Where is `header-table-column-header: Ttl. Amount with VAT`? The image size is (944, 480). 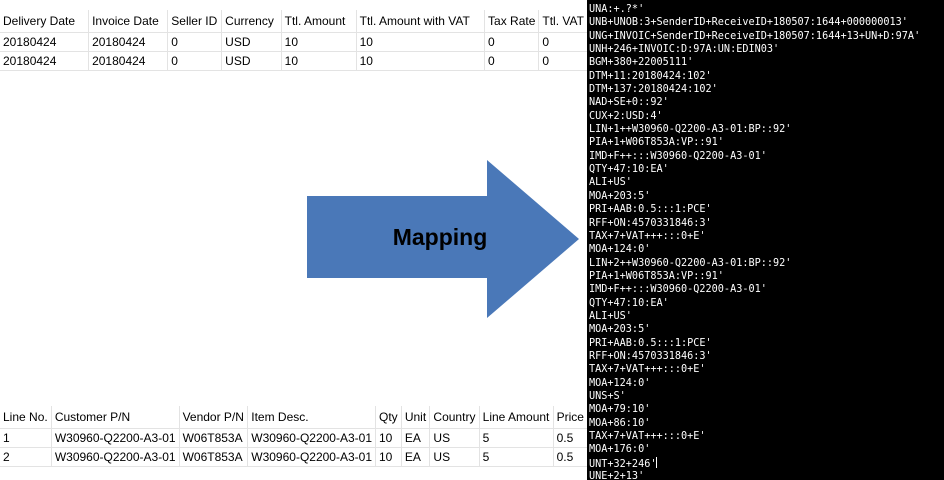 header-table-column-header: Ttl. Amount with VAT is located at coordinates (421, 21).